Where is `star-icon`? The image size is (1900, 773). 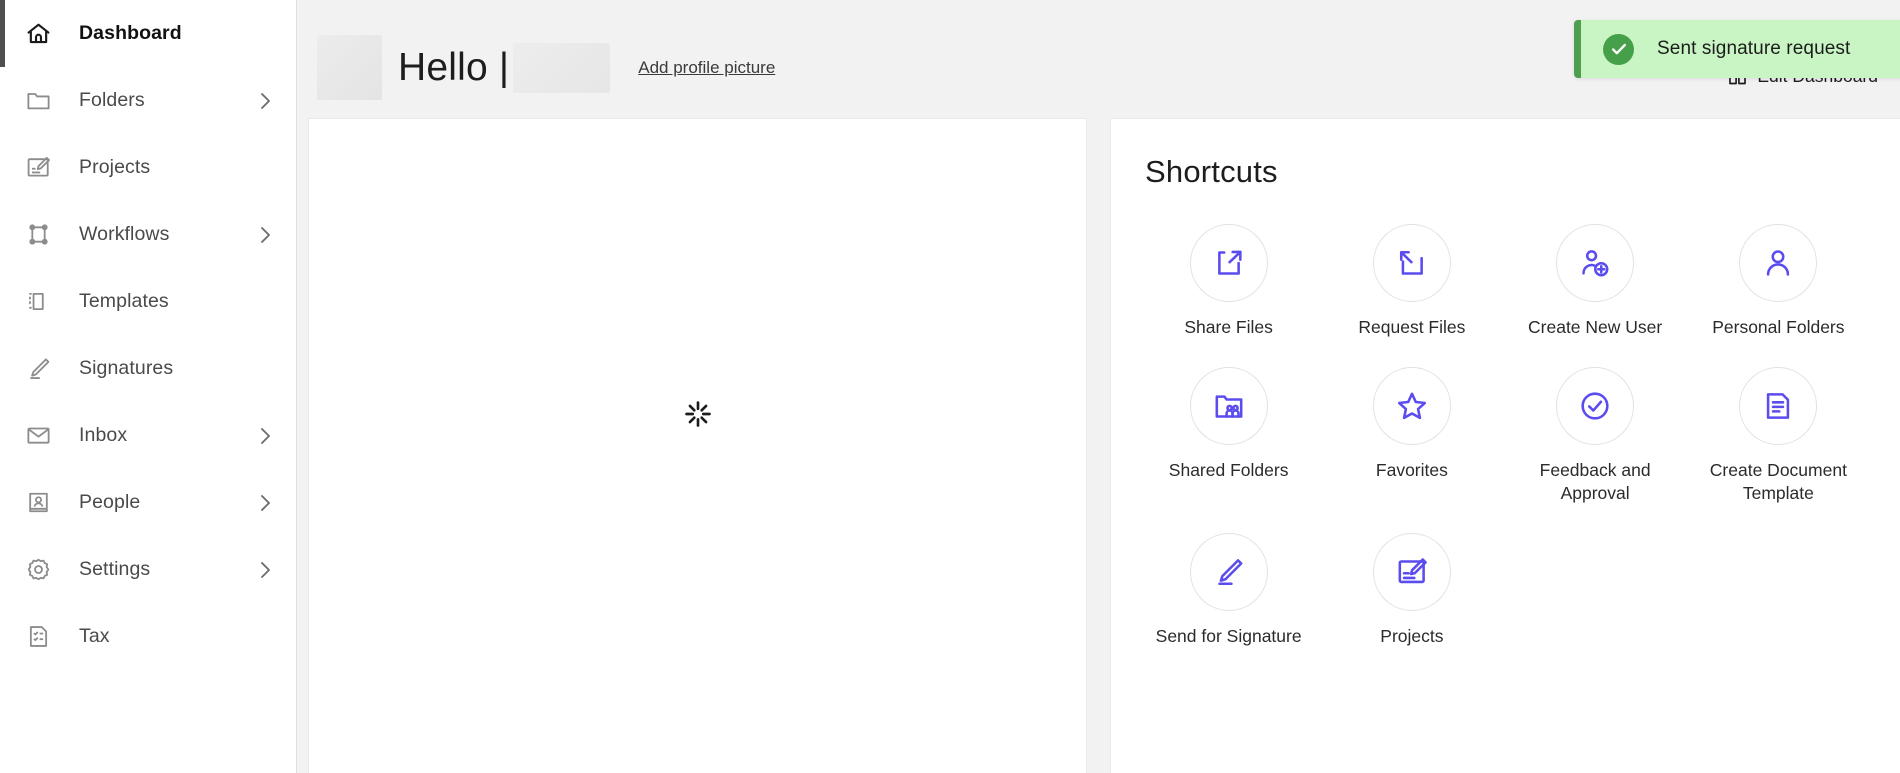 star-icon is located at coordinates (1411, 406).